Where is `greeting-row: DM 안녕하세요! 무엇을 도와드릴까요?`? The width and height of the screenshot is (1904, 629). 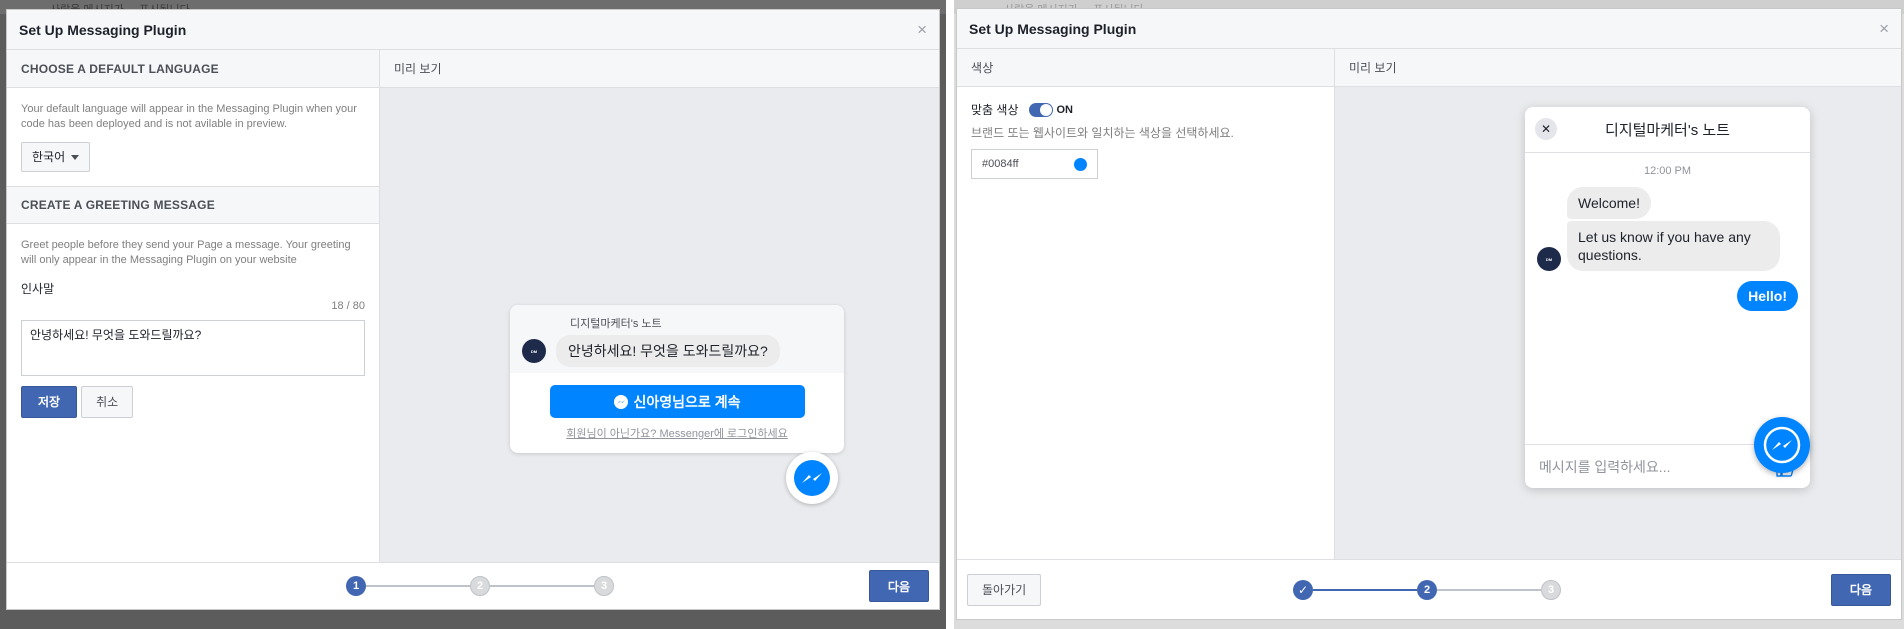
greeting-row: DM 안녕하세요! 무엇을 도와드릴까요? is located at coordinates (677, 351).